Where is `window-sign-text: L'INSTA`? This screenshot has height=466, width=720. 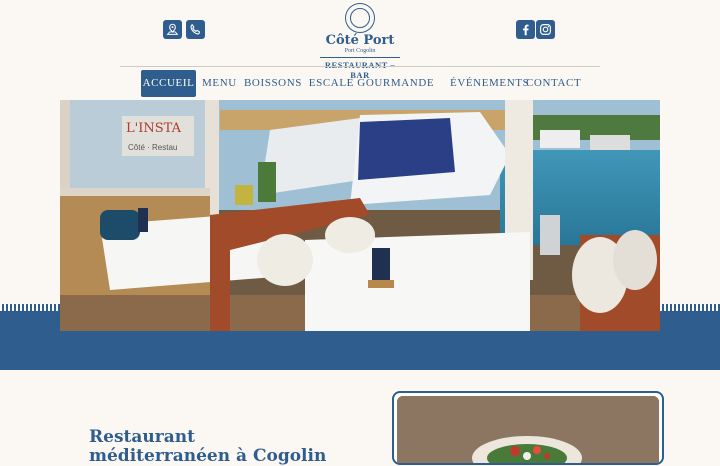
window-sign-text: L'INSTA is located at coordinates (154, 128).